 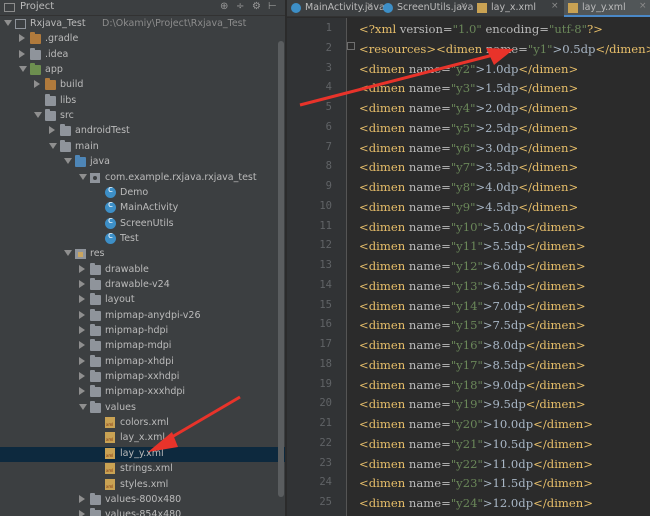 I want to click on tree-item: values-800x480, so click(x=142, y=500).